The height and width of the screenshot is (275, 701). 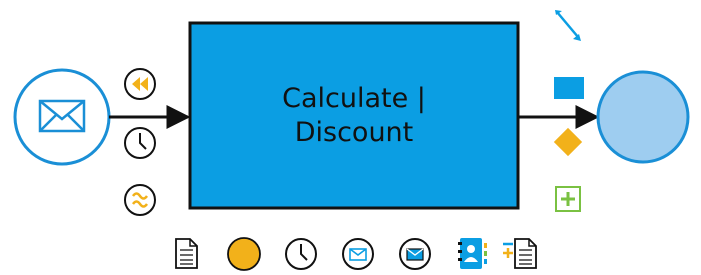 I want to click on signal-wave-icon, so click(x=140, y=200).